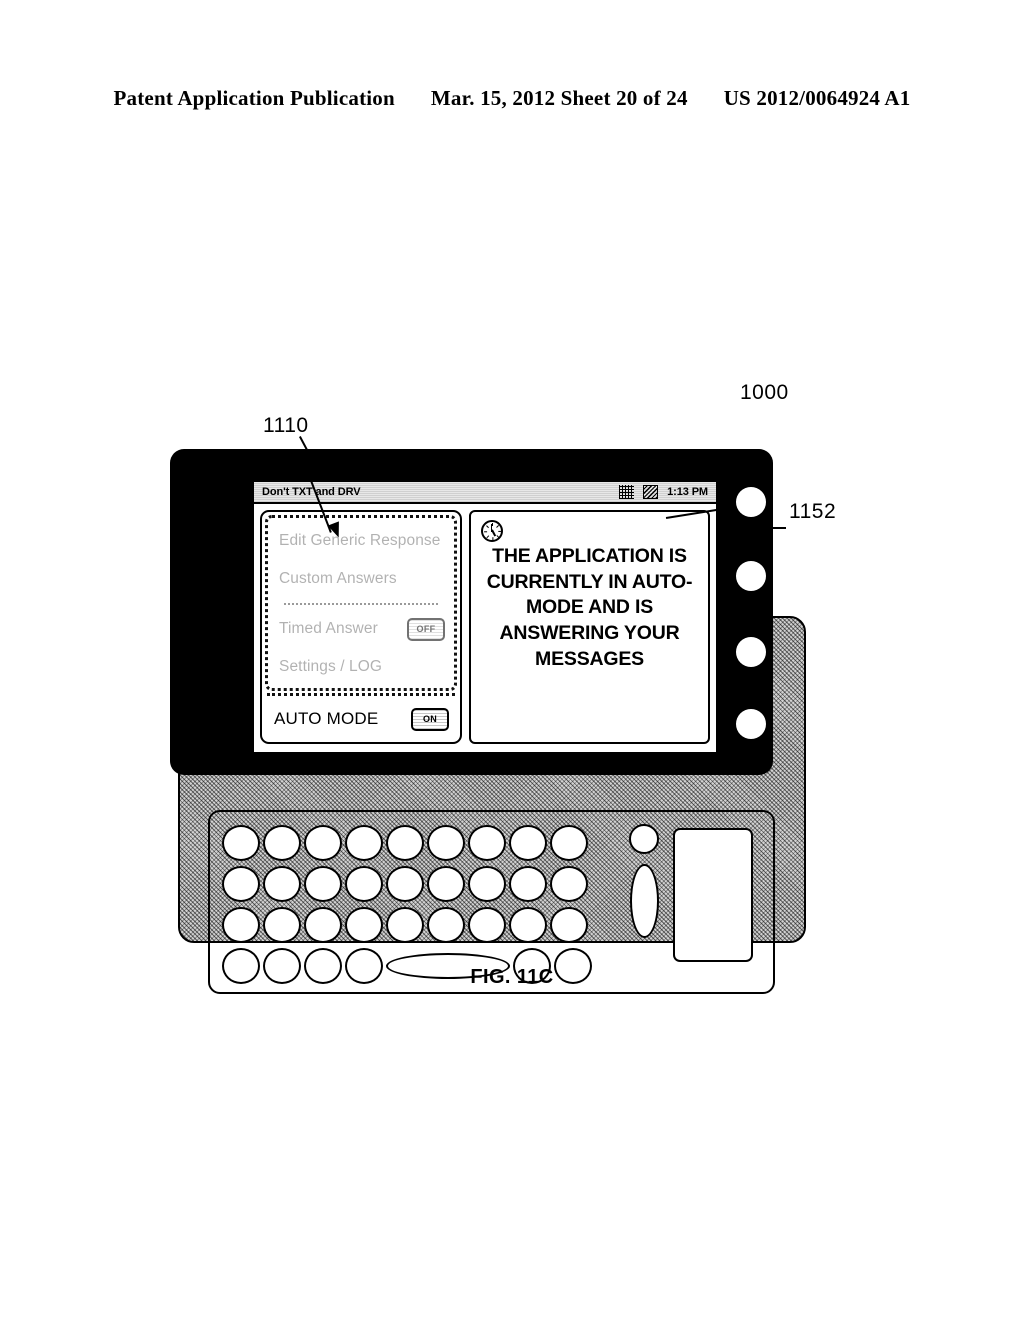 This screenshot has height=1320, width=1024. I want to click on menu-item-label: Custom Answers, so click(338, 578).